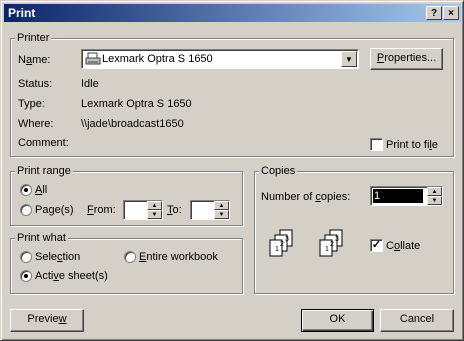  What do you see at coordinates (41, 238) in the screenshot?
I see `print-what-group-label: Print what` at bounding box center [41, 238].